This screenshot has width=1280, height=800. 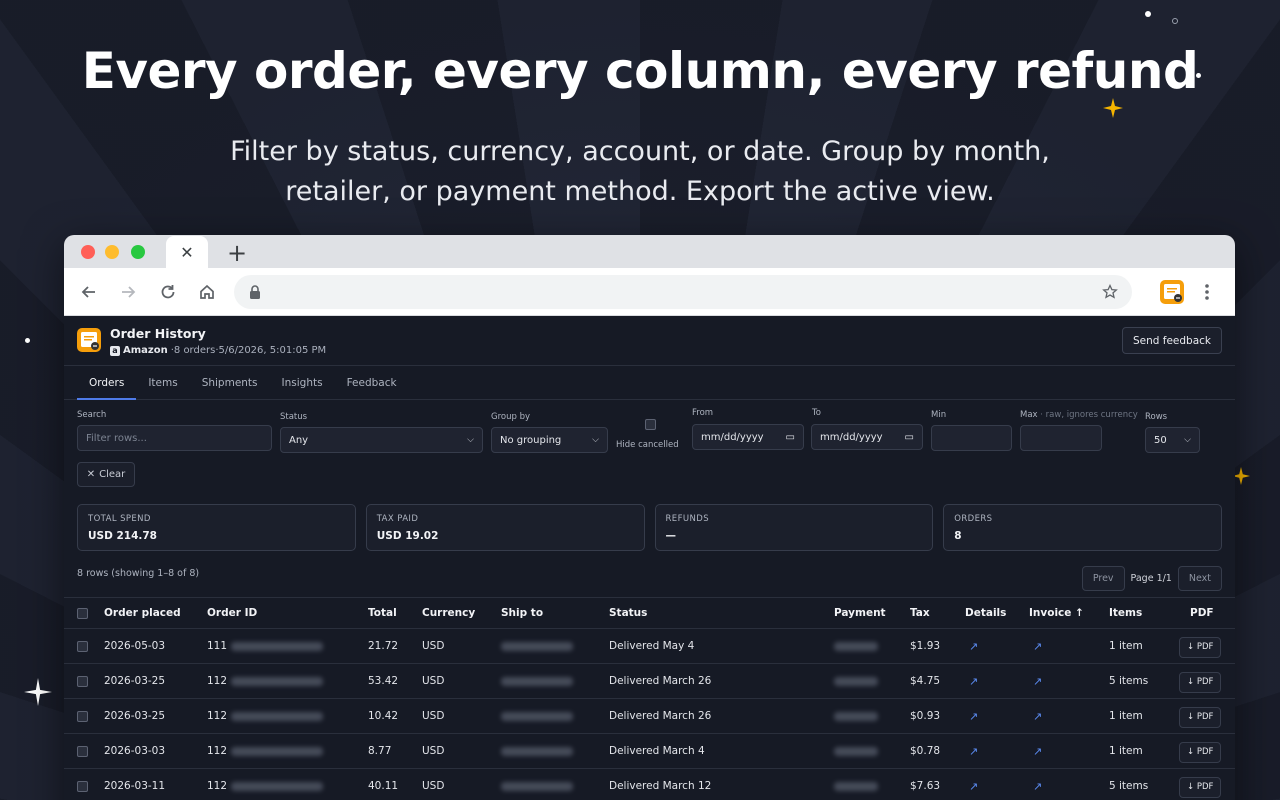 I want to click on tab-orders: Orders, so click(x=107, y=383).